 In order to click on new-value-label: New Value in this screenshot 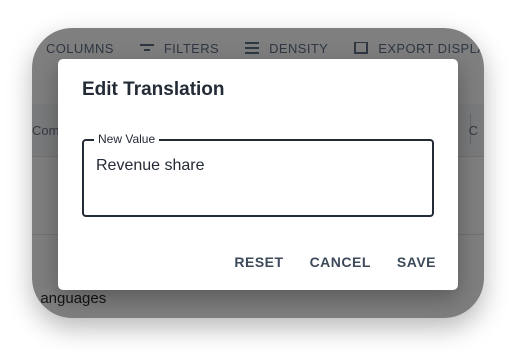, I will do `click(127, 139)`.